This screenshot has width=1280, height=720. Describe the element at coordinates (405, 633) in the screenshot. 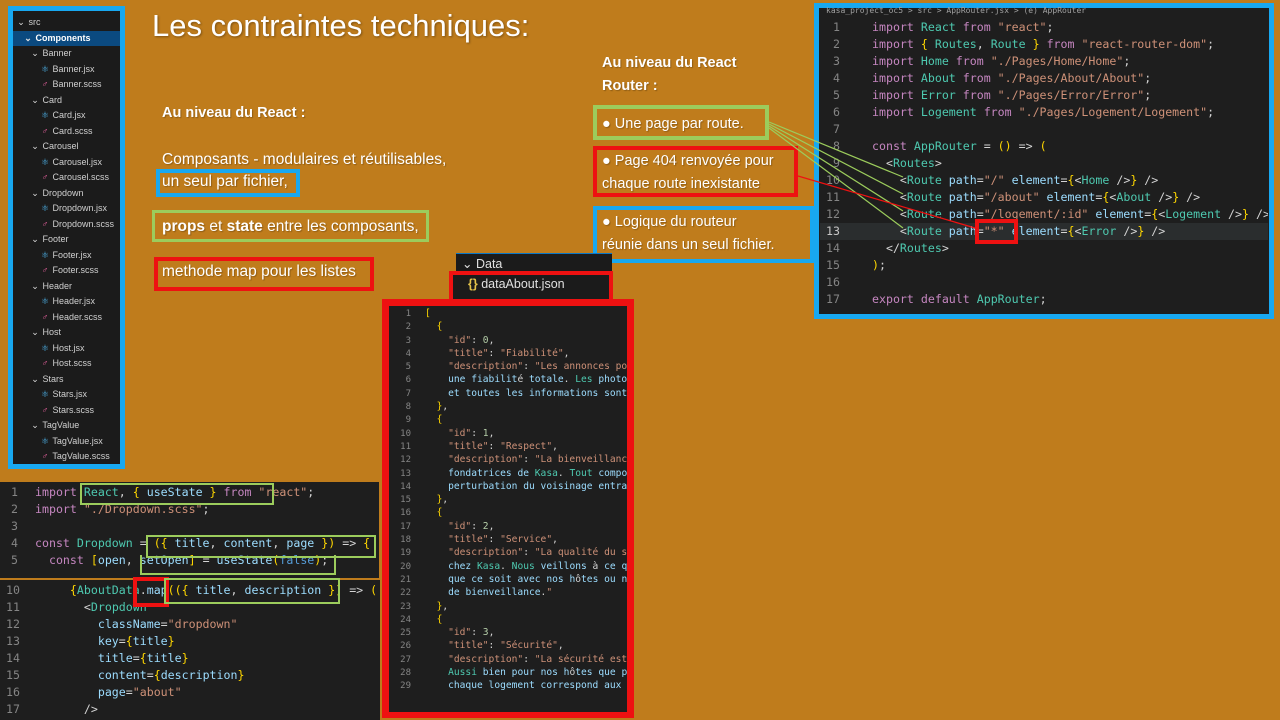

I see `line-number: 25` at that location.